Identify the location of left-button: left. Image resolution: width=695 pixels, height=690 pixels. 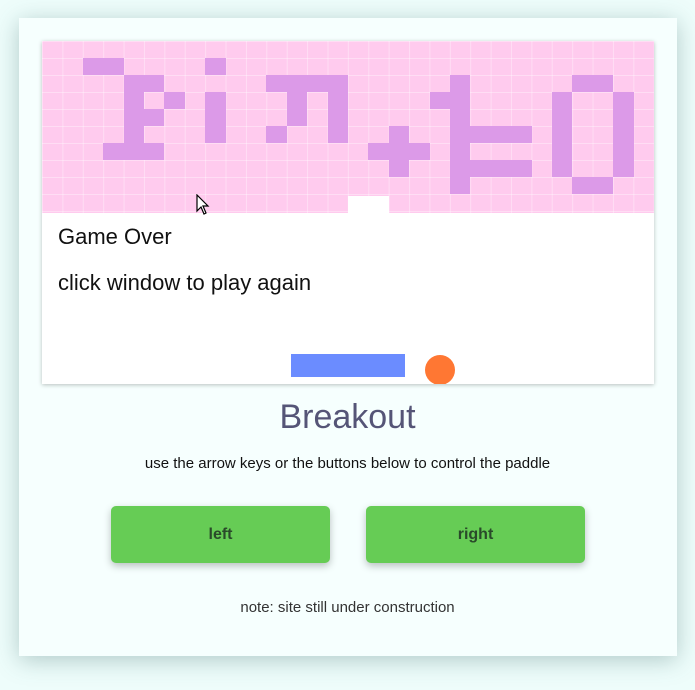
(220, 534).